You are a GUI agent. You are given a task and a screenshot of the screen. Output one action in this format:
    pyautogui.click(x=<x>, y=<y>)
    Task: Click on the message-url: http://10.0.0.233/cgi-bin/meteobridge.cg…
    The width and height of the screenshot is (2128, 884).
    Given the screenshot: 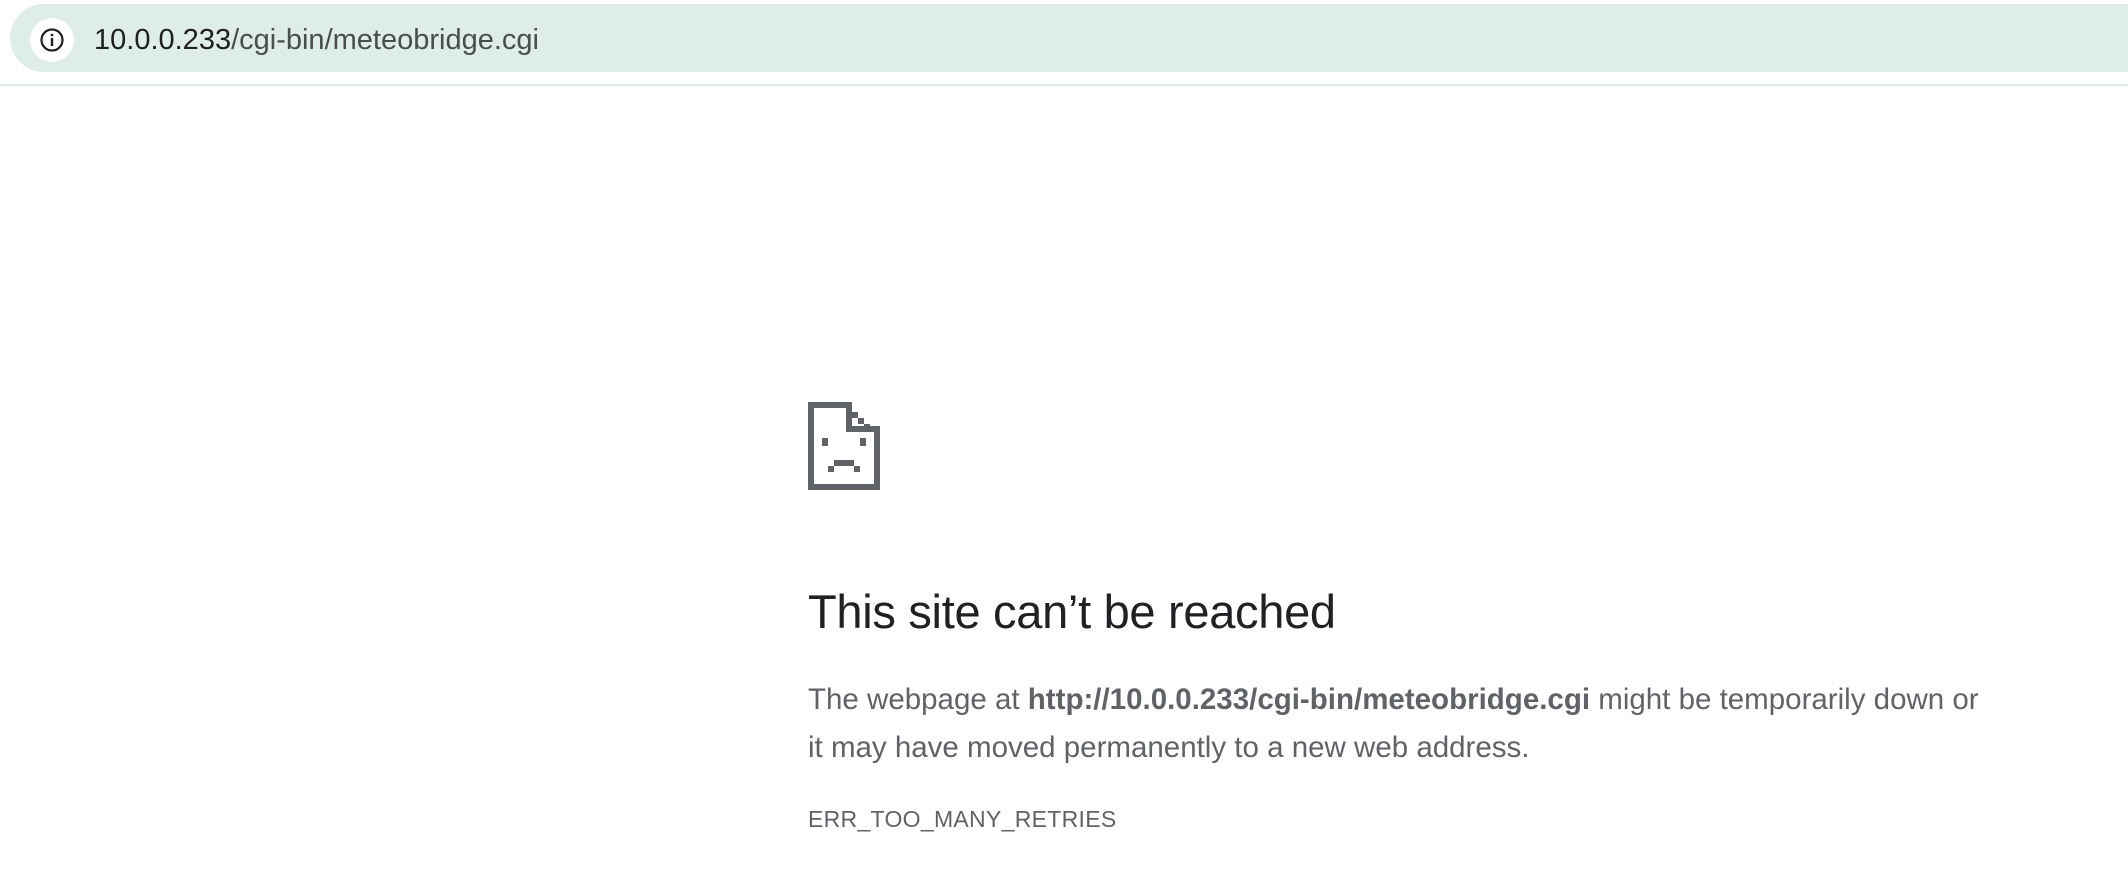 What is the action you would take?
    pyautogui.click(x=1309, y=699)
    